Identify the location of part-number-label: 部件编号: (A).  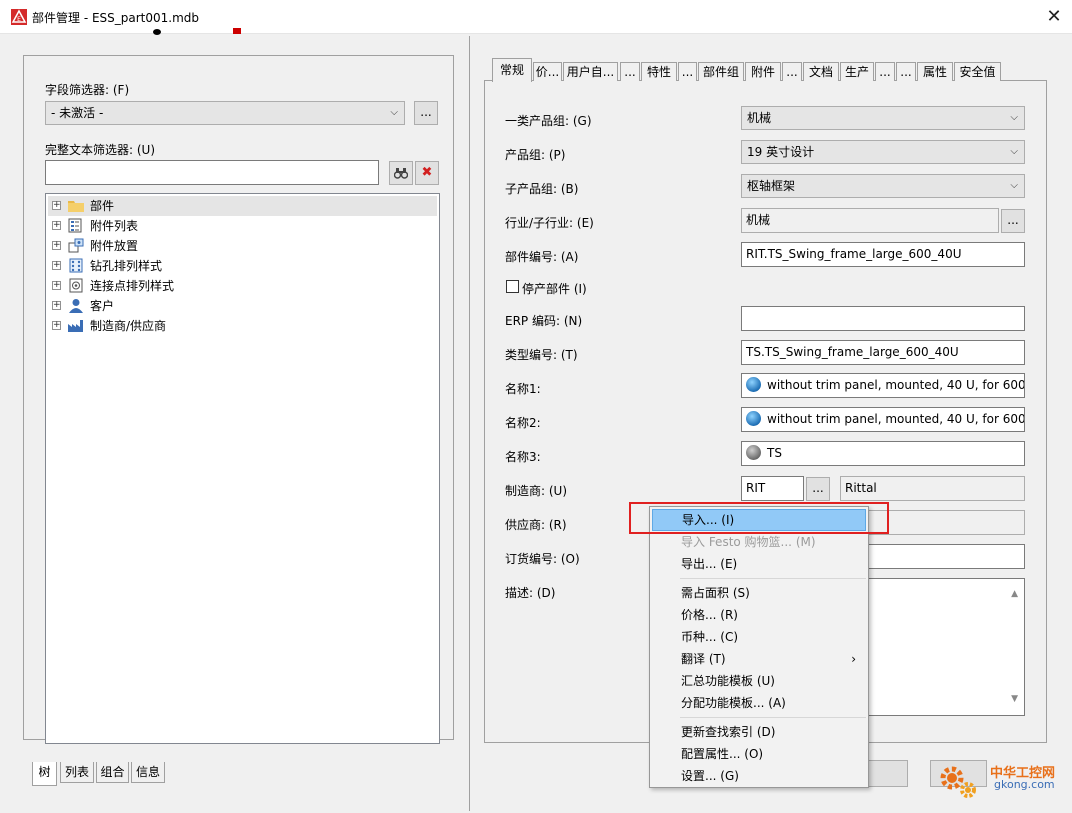
(542, 257).